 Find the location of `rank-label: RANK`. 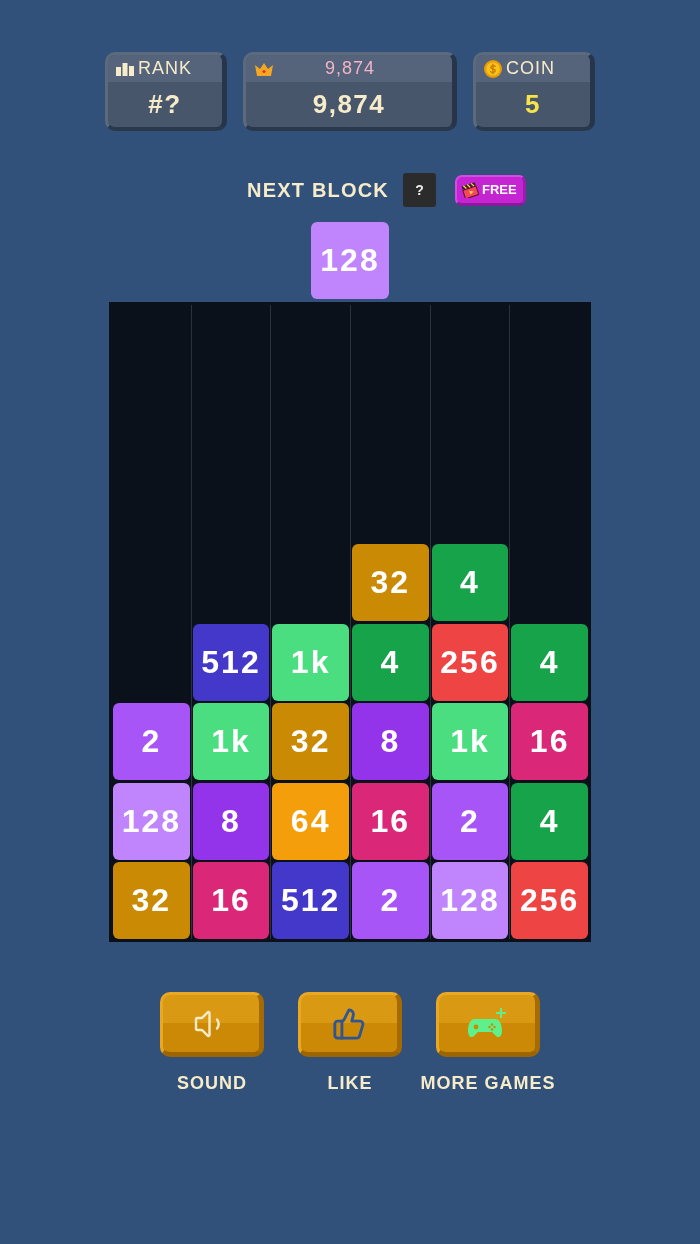

rank-label: RANK is located at coordinates (165, 68).